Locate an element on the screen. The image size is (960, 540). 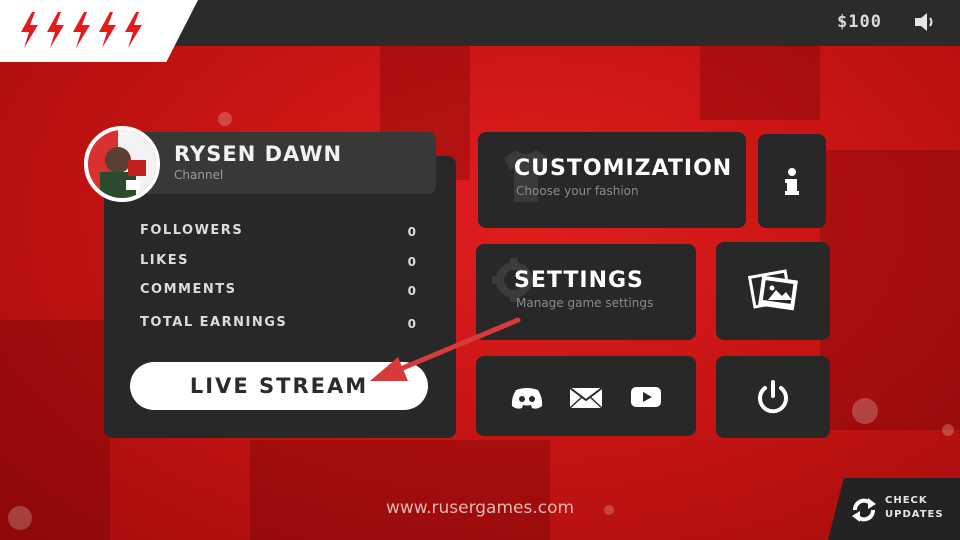
photos-icon is located at coordinates (773, 290).